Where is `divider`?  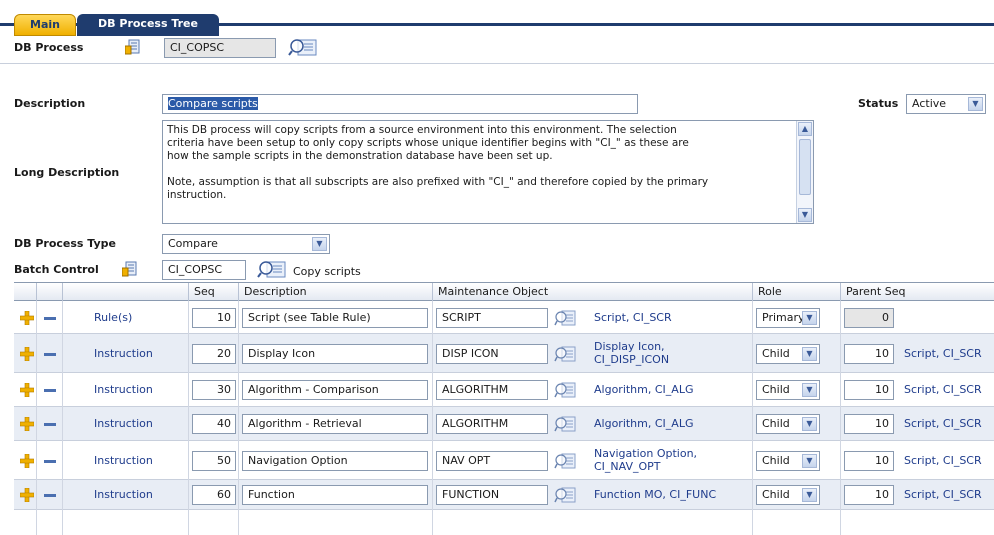 divider is located at coordinates (497, 63).